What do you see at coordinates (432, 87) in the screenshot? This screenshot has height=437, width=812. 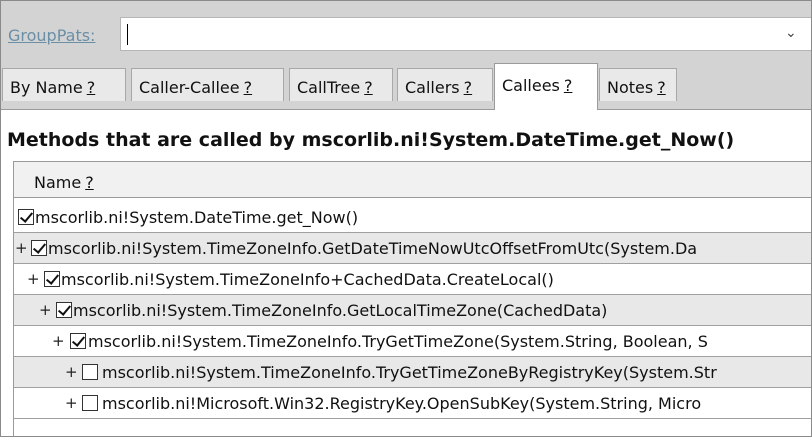 I see `tab-label: Callers` at bounding box center [432, 87].